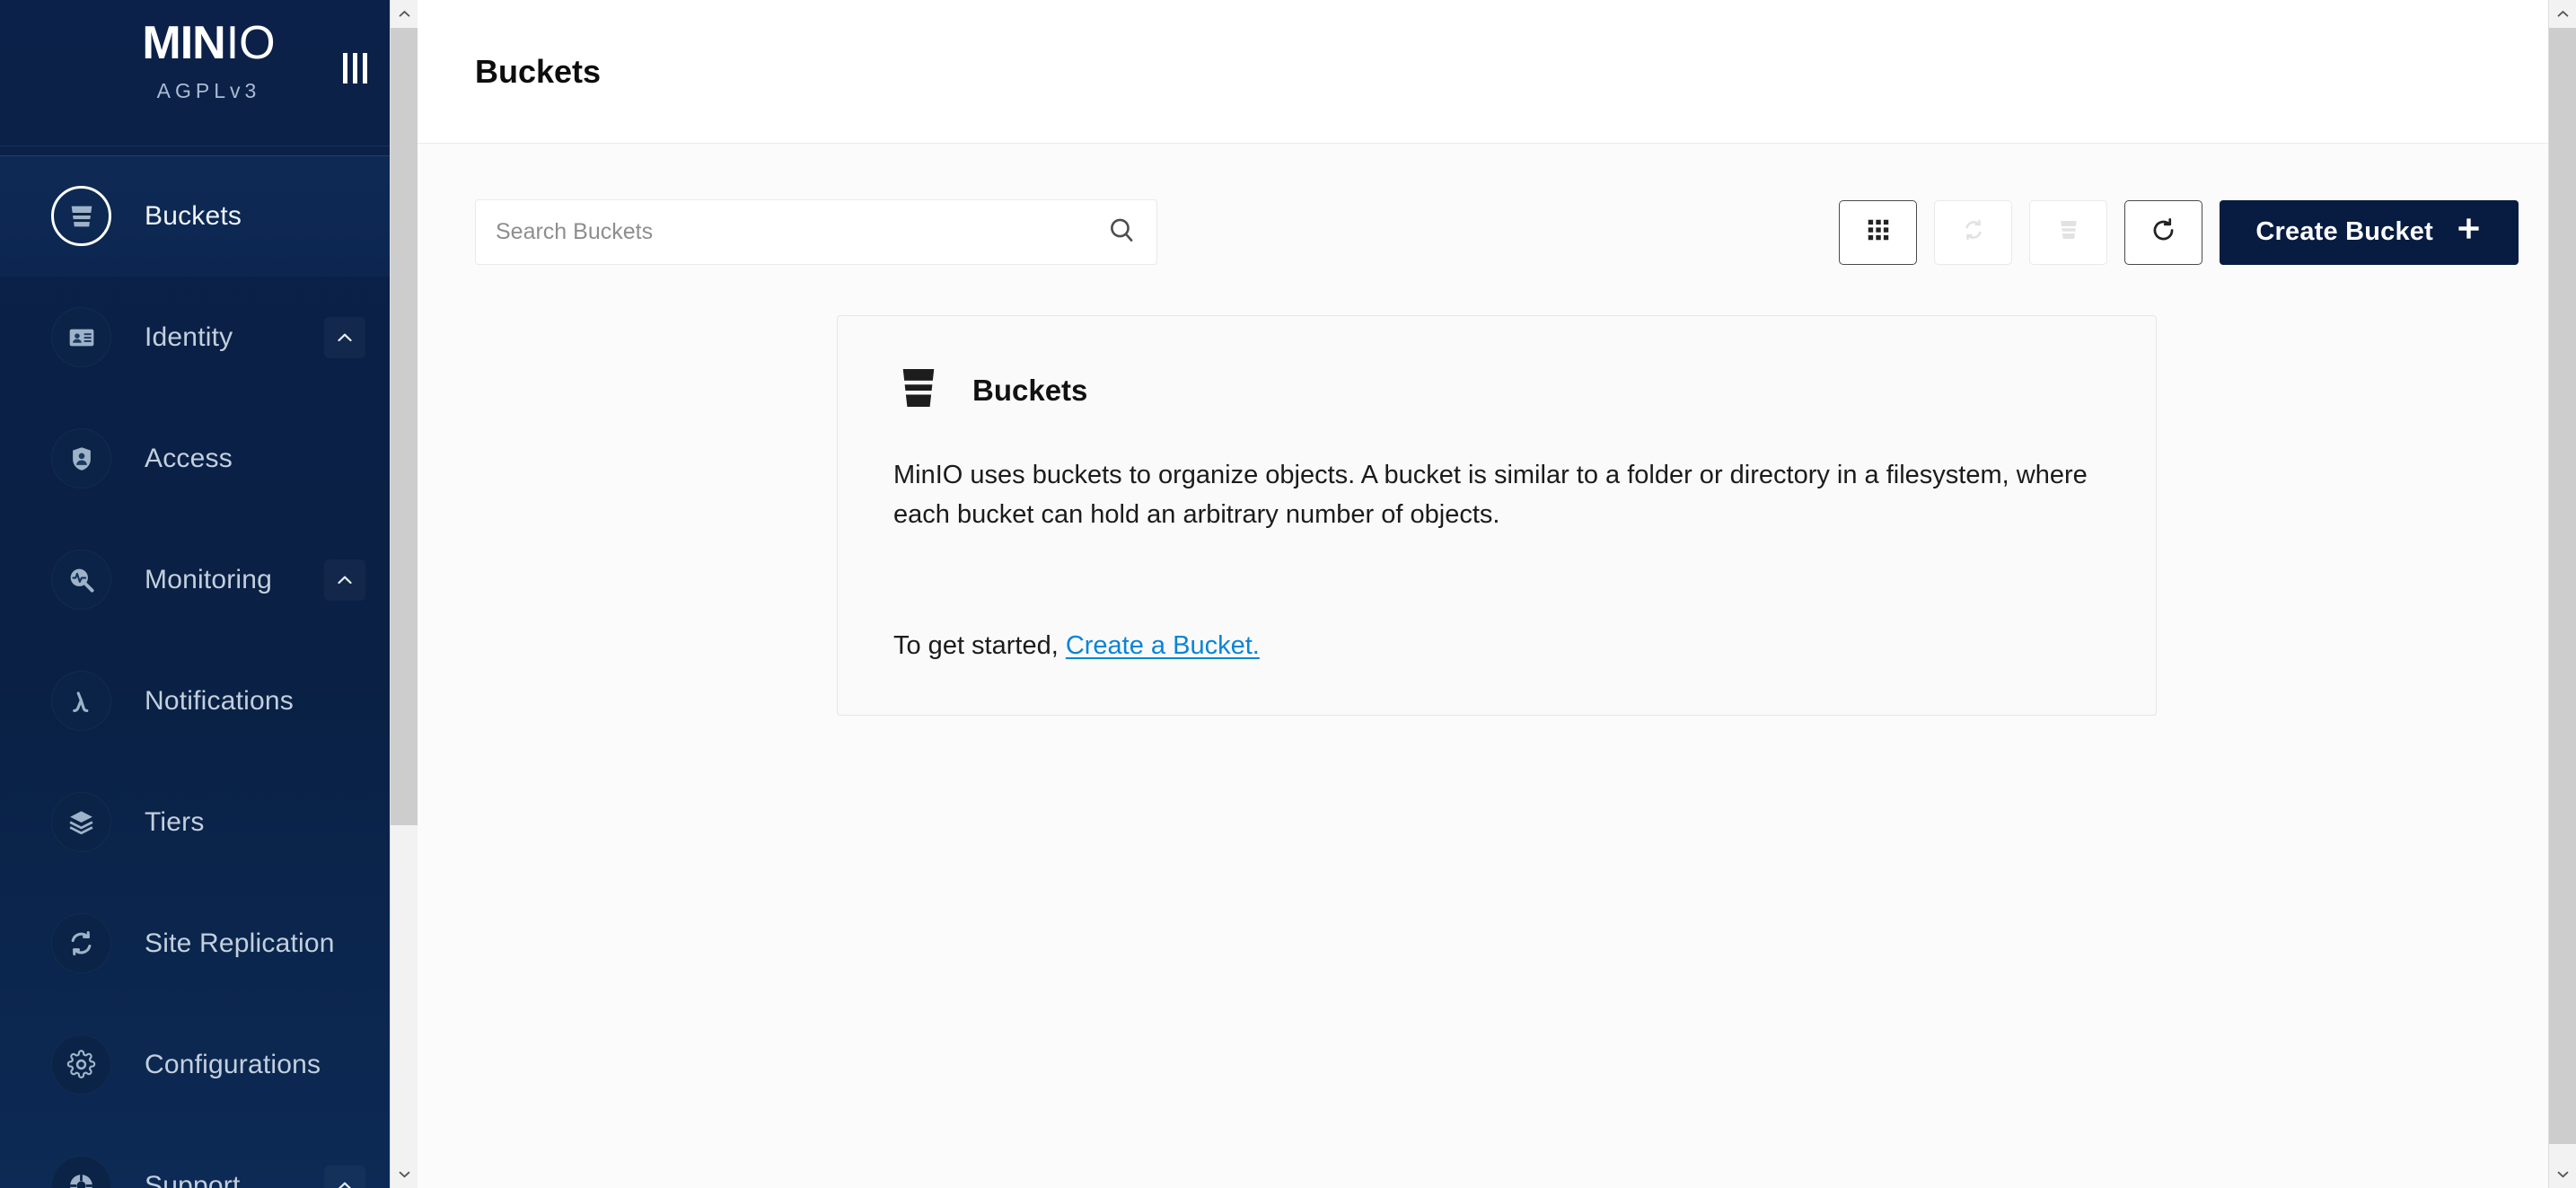 The image size is (2576, 1188). What do you see at coordinates (175, 821) in the screenshot?
I see `sidebar-item-label: Tiers` at bounding box center [175, 821].